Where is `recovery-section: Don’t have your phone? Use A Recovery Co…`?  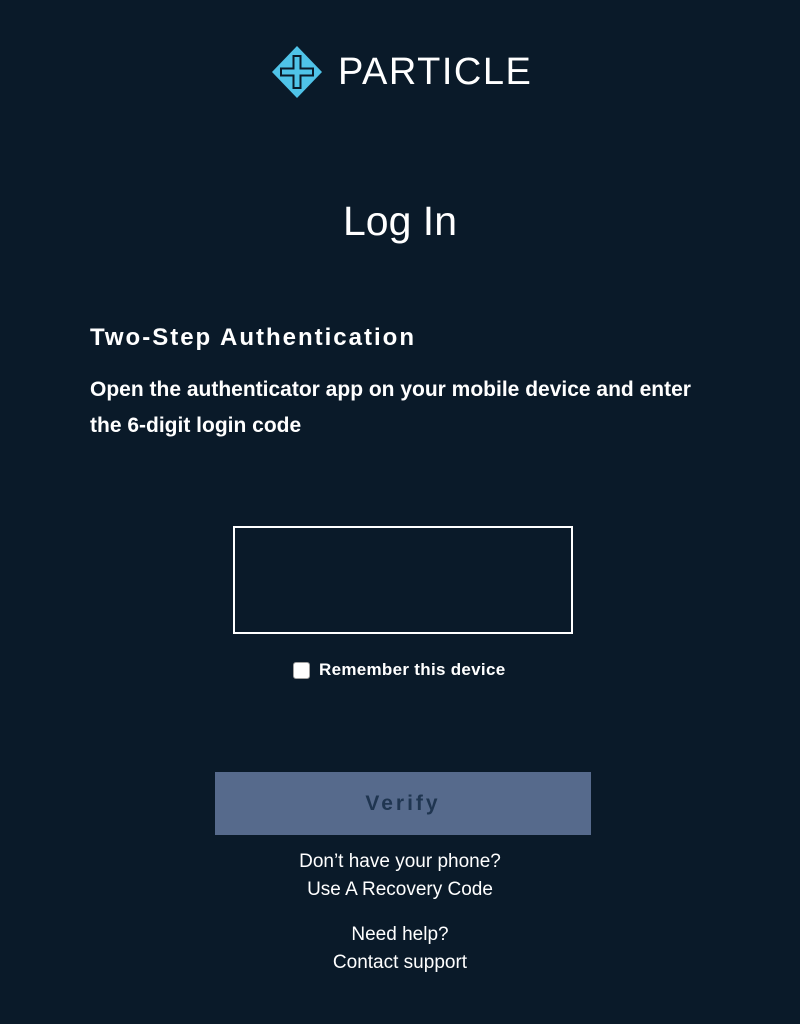 recovery-section: Don’t have your phone? Use A Recovery Co… is located at coordinates (400, 876).